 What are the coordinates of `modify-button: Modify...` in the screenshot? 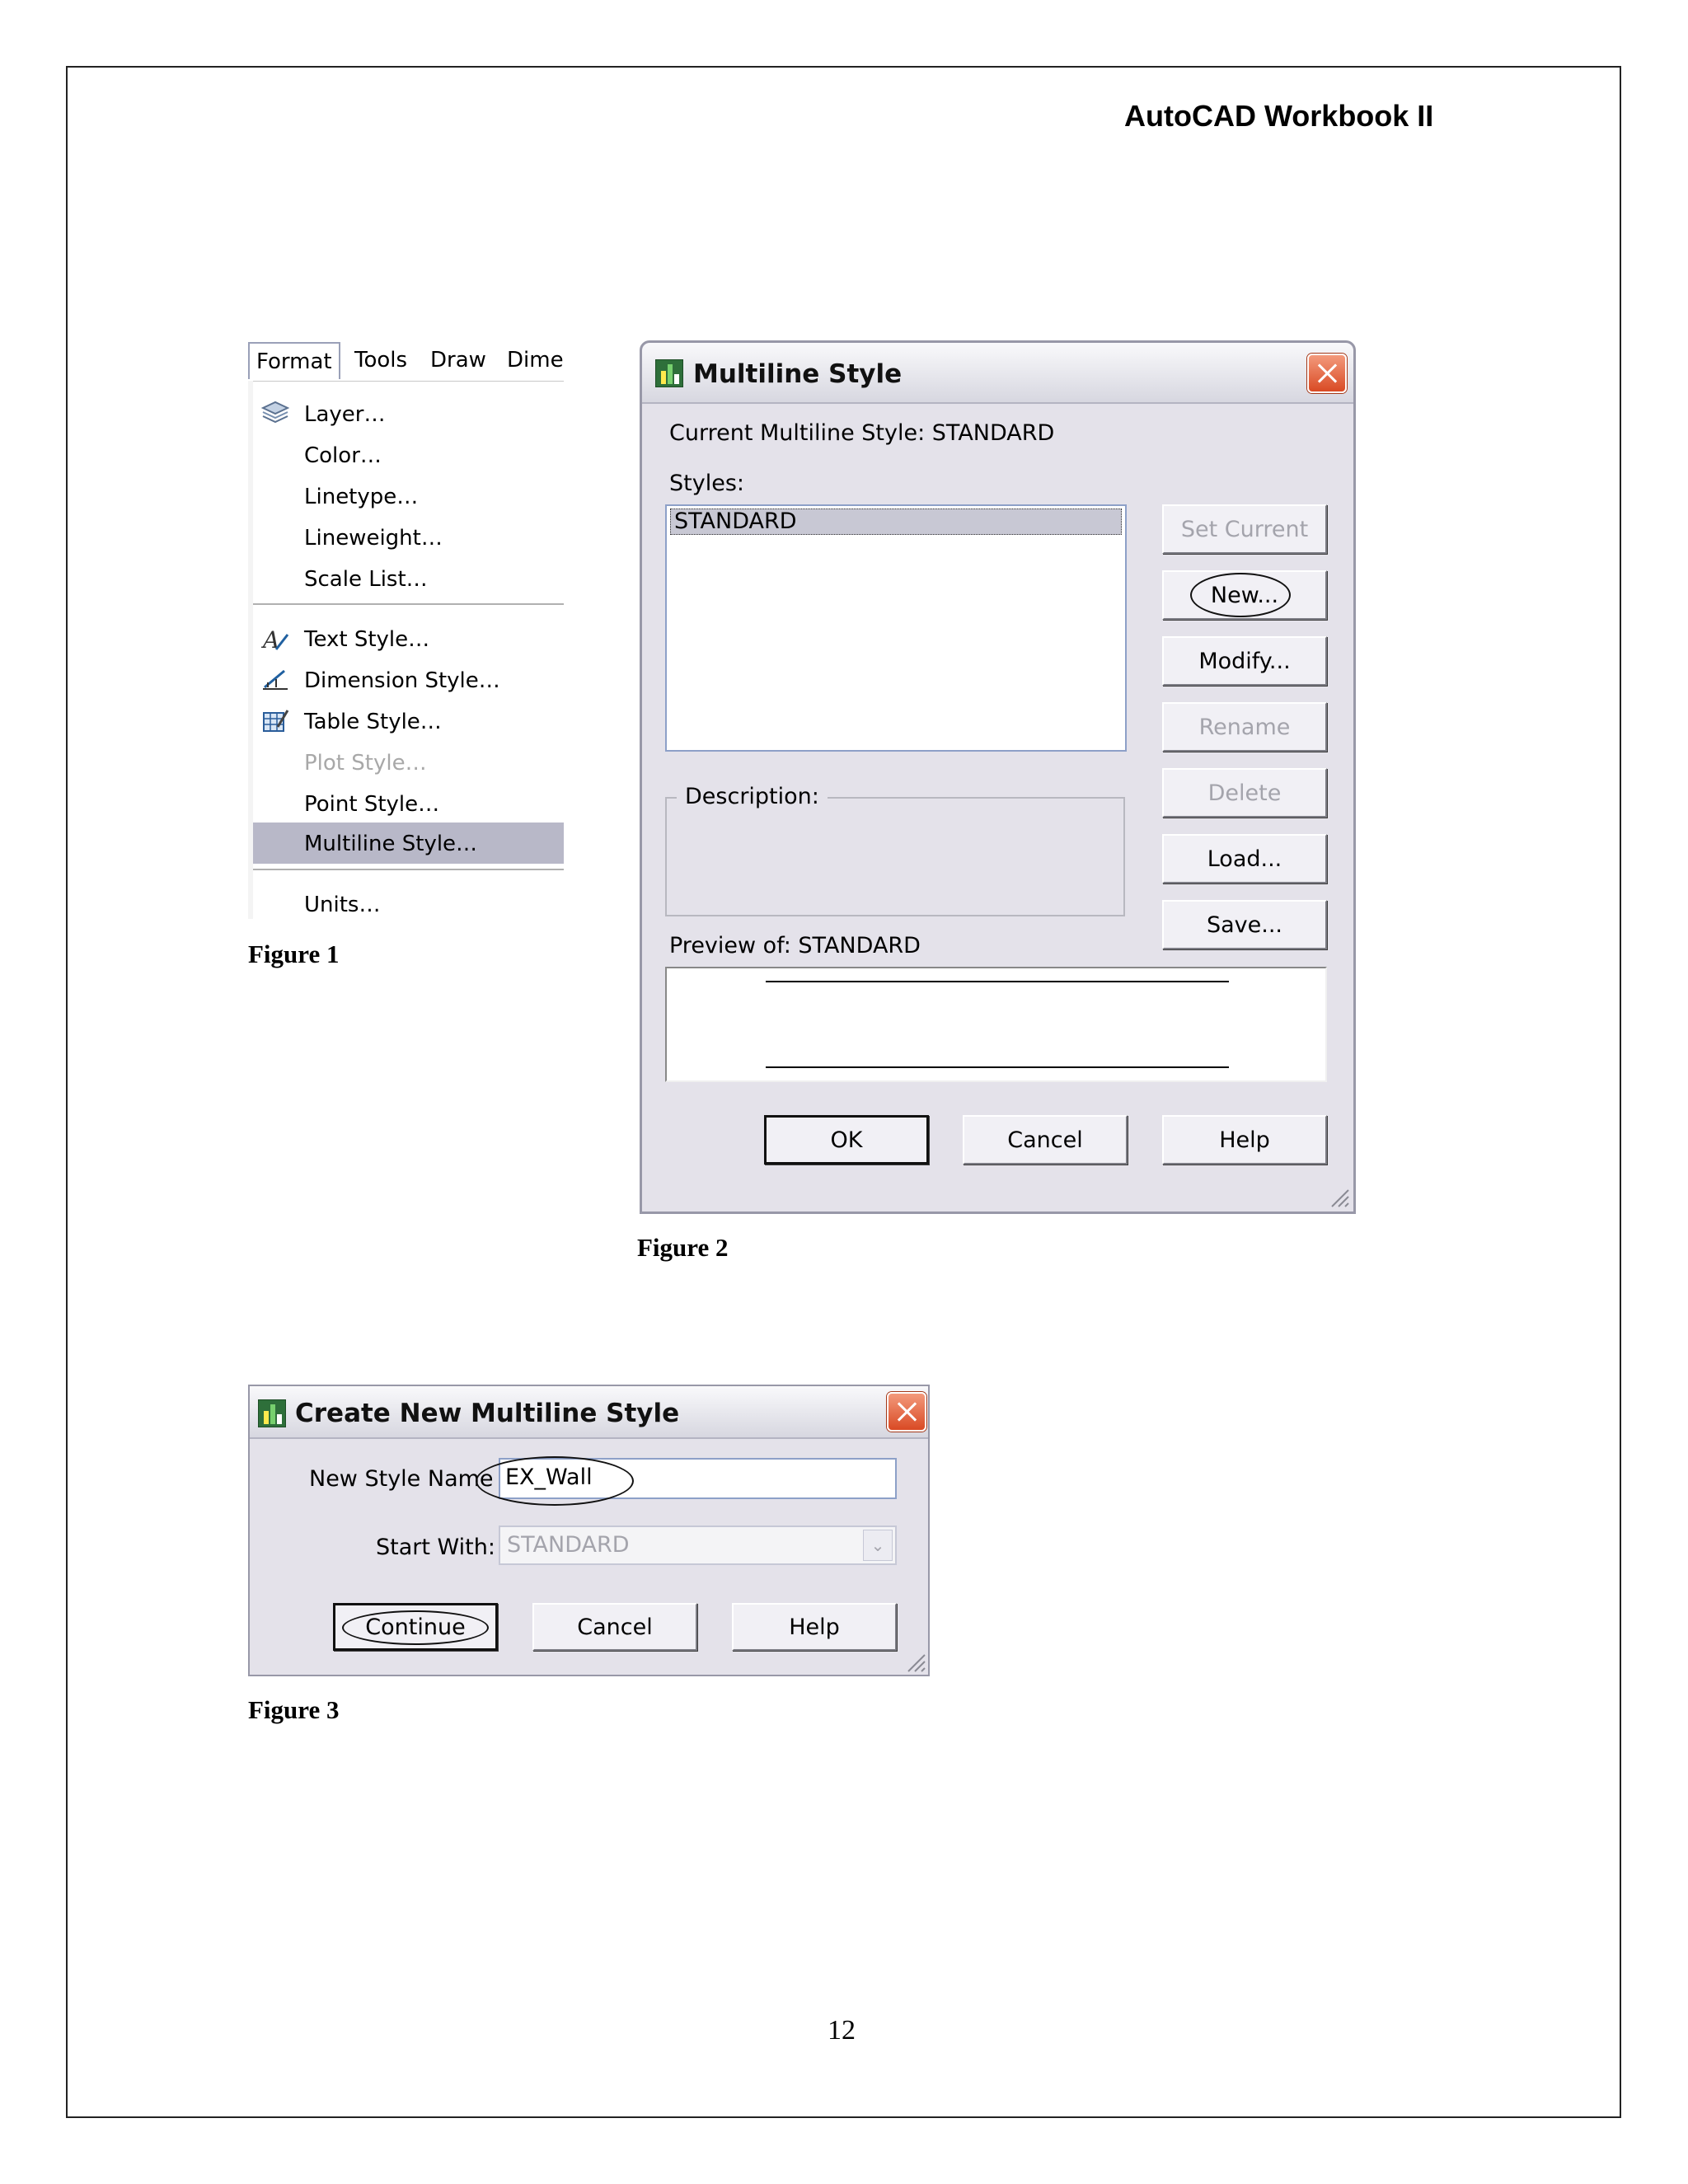 It's located at (1244, 661).